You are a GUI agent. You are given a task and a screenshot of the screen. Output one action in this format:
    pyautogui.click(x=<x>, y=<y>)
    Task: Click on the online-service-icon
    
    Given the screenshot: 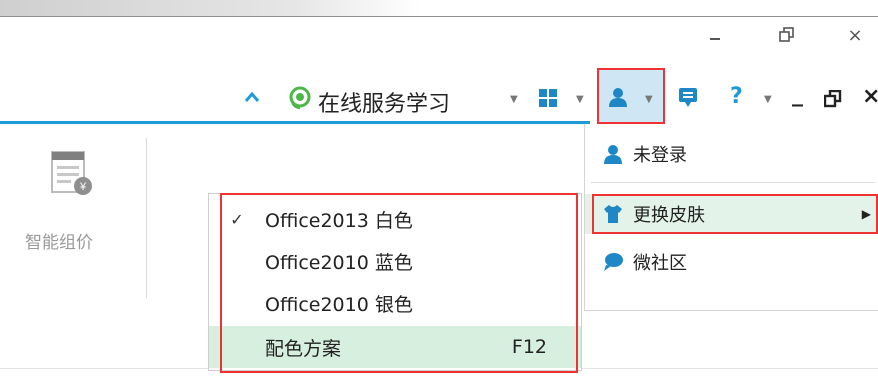 What is the action you would take?
    pyautogui.click(x=300, y=98)
    